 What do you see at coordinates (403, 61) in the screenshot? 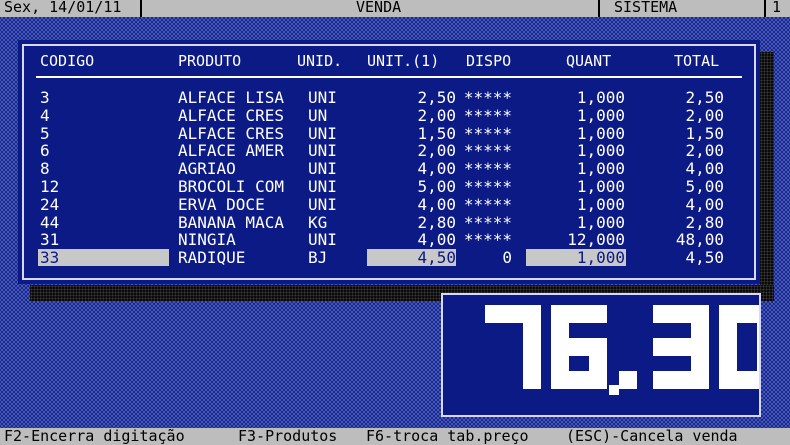
I see `column-header-unit: UNIT.(1)` at bounding box center [403, 61].